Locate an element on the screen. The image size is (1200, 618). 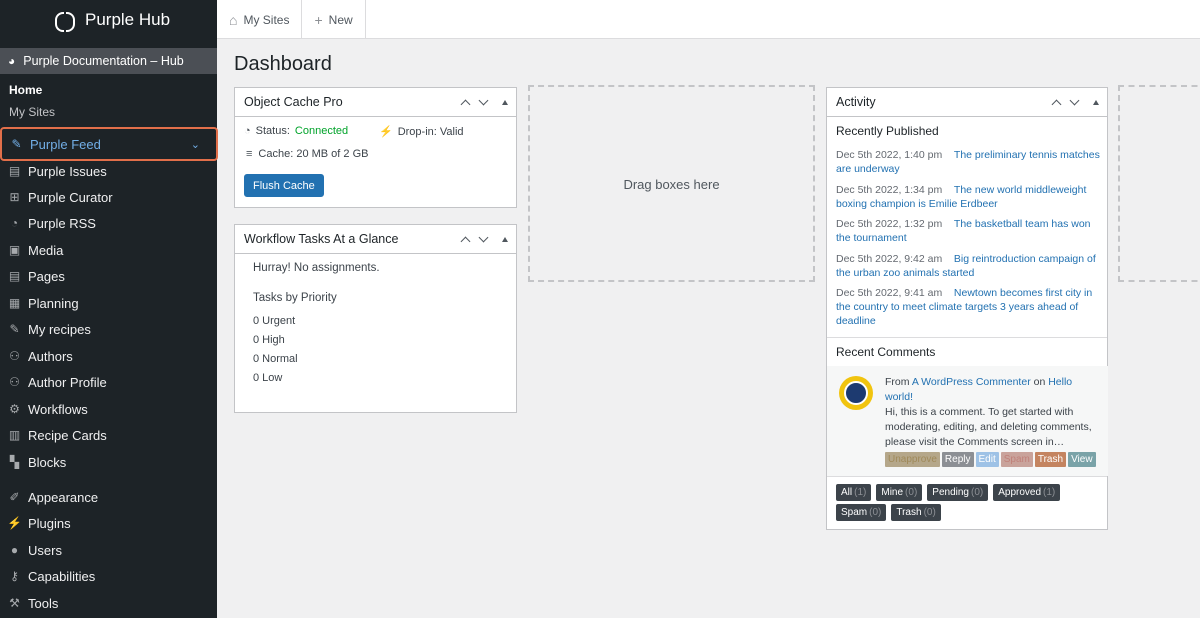
sidebar-item-label: Users is located at coordinates (45, 550).